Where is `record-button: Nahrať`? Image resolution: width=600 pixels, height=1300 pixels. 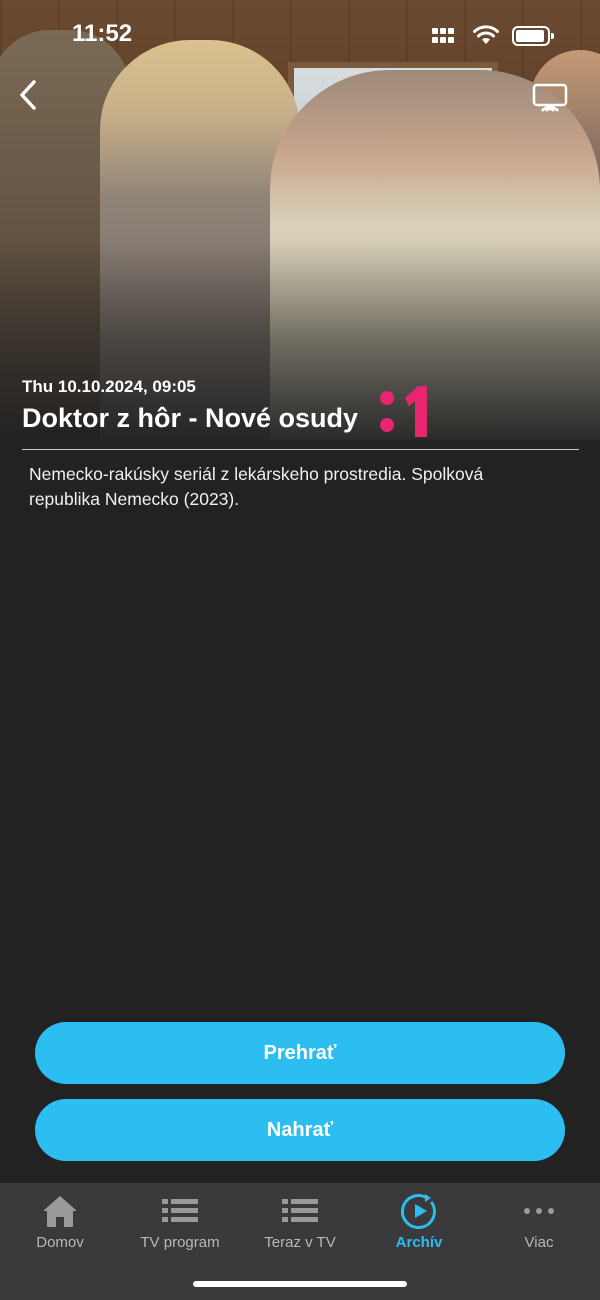 record-button: Nahrať is located at coordinates (300, 1130).